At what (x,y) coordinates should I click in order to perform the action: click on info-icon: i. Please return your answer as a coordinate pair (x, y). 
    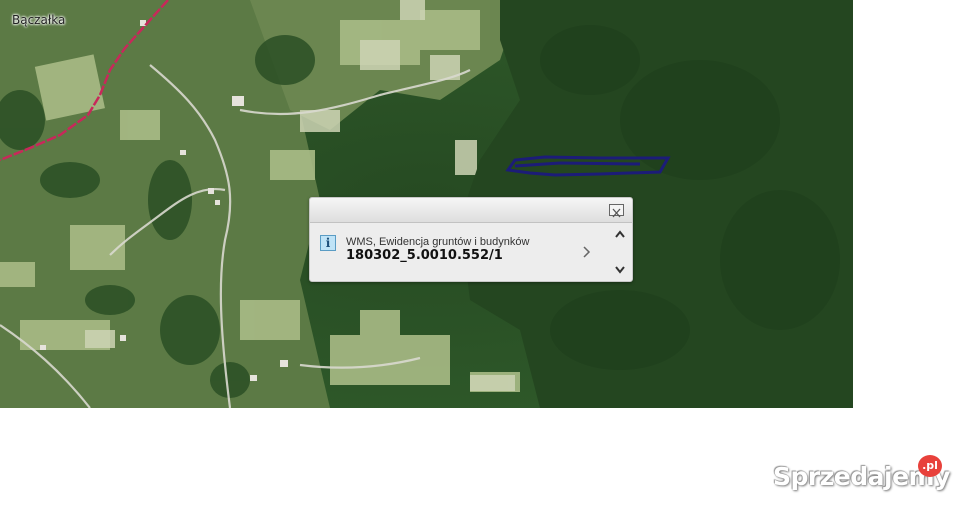
    Looking at the image, I should click on (328, 243).